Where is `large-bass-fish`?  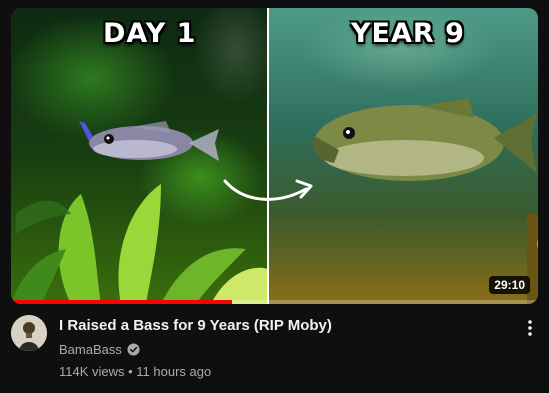
large-bass-fish is located at coordinates (424, 139).